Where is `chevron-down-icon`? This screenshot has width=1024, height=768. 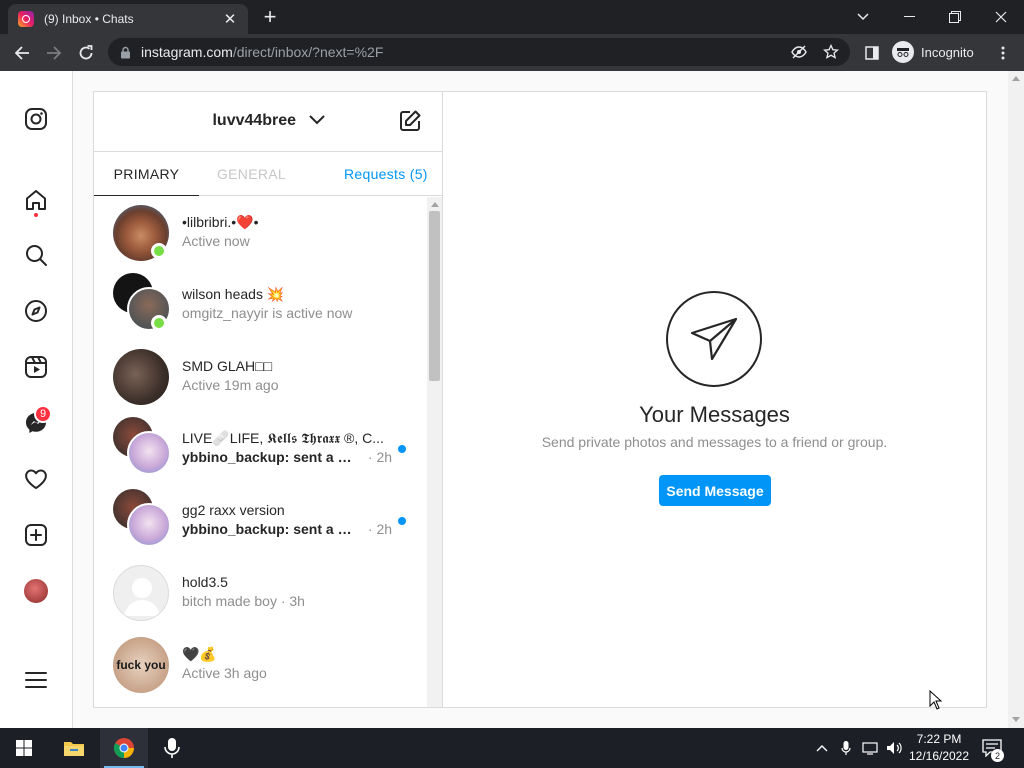
chevron-down-icon is located at coordinates (316, 120).